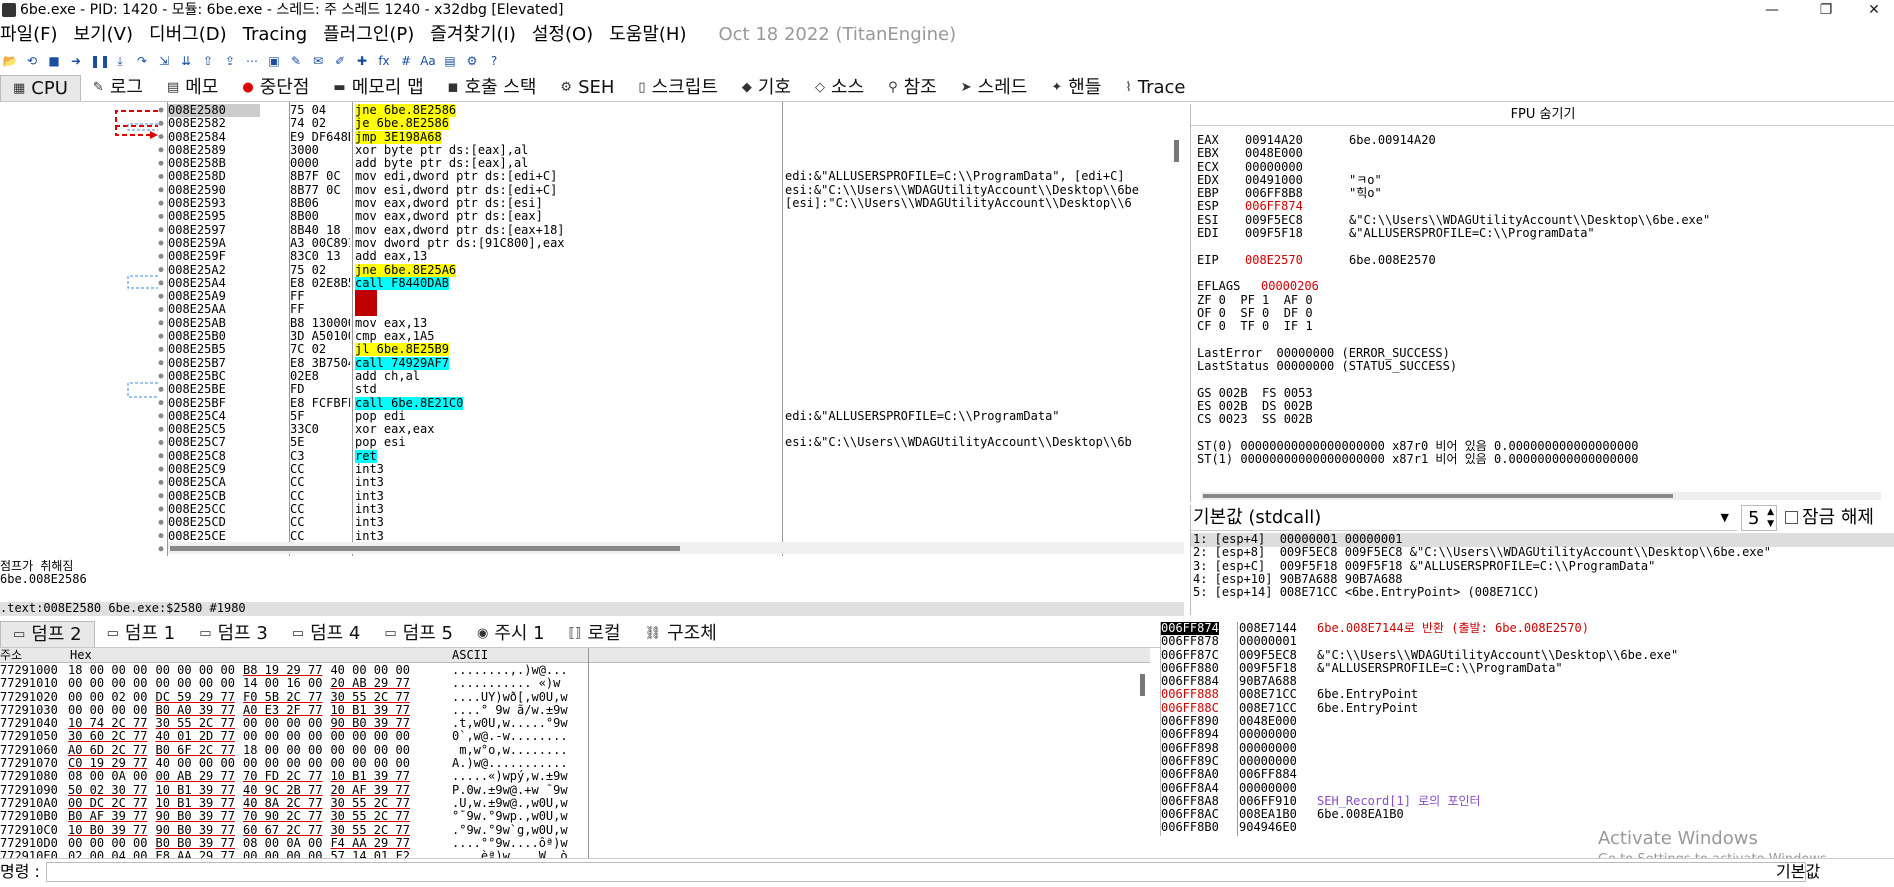  I want to click on disasm-row-address: 008E25BF, so click(214, 403).